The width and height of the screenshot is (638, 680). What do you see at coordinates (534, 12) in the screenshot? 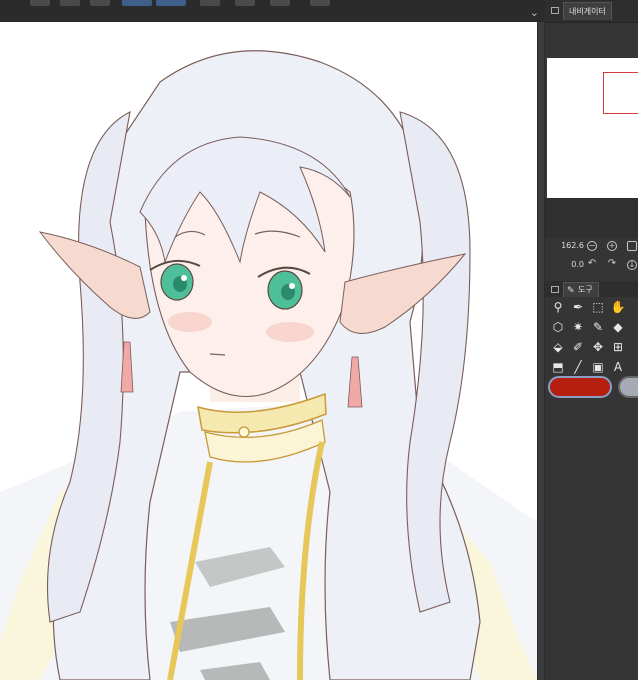
I see `chevron-down-icon: ⌄` at bounding box center [534, 12].